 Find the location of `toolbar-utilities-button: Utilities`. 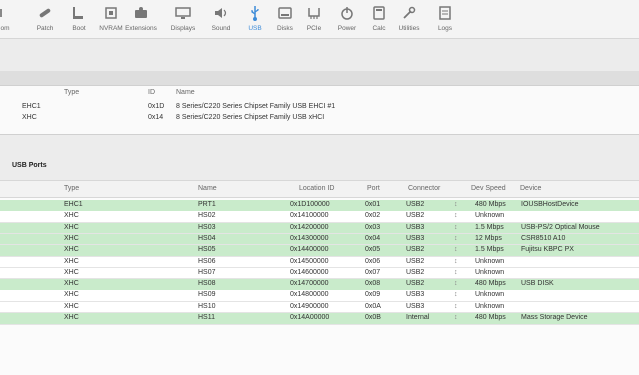

toolbar-utilities-button: Utilities is located at coordinates (409, 19).